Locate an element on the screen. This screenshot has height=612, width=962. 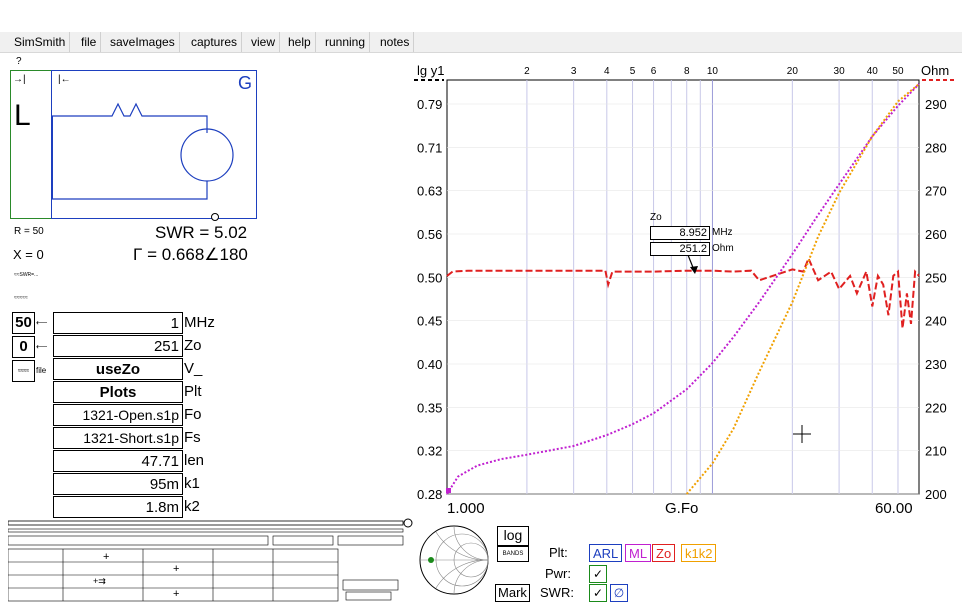
load-arrow-icon: →| is located at coordinates (19, 79).